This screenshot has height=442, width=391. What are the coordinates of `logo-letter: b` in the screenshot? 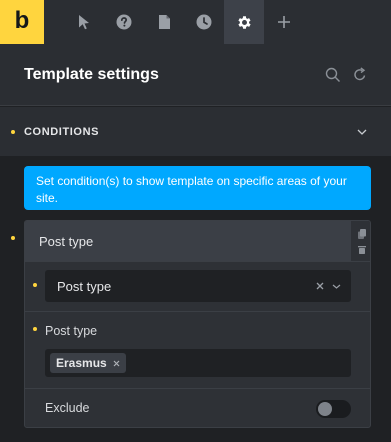 It's located at (22, 20).